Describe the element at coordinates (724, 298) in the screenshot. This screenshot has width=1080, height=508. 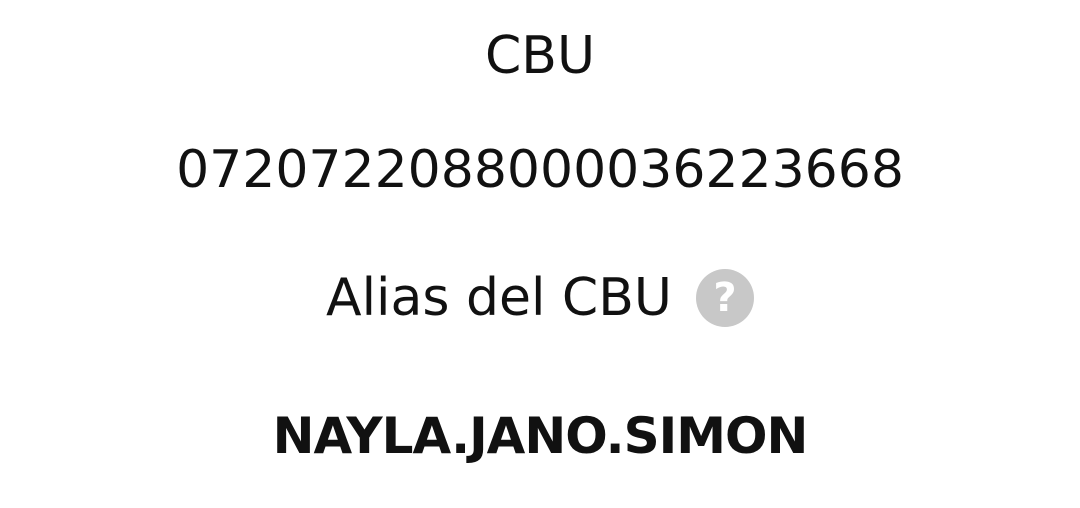
I see `help-icon: ?` at that location.